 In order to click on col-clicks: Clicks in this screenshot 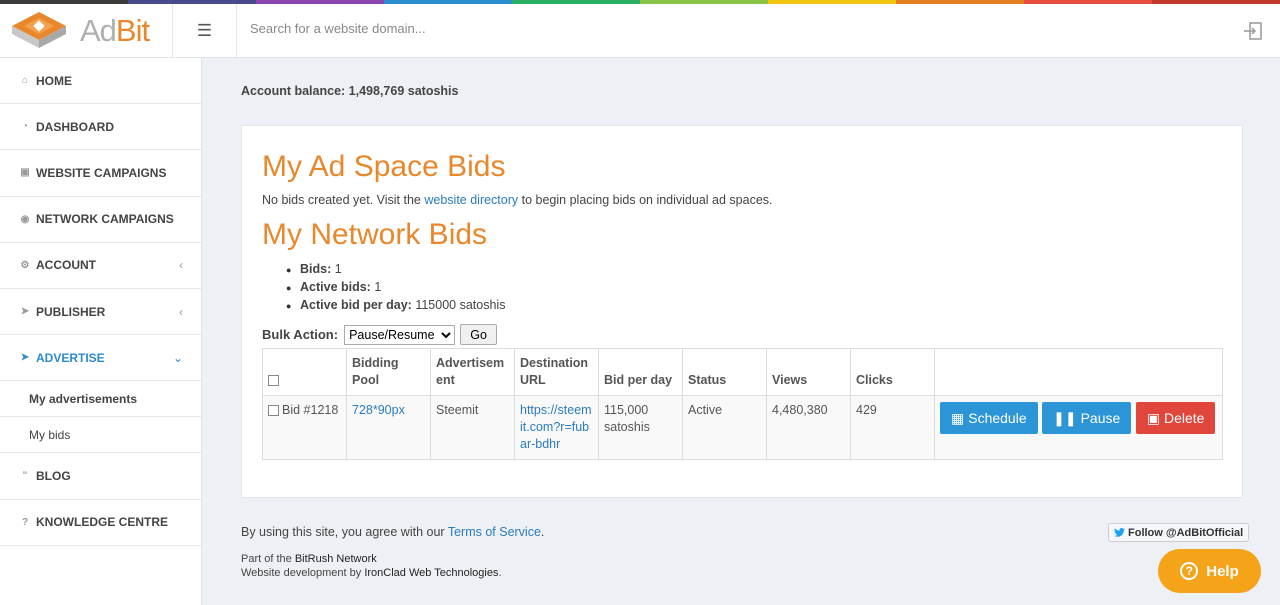, I will do `click(892, 372)`.